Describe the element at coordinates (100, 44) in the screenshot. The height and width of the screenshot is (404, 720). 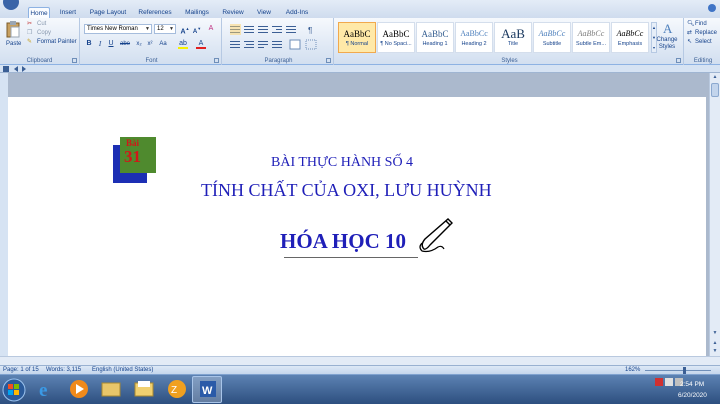
I see `italic-button: I` at that location.